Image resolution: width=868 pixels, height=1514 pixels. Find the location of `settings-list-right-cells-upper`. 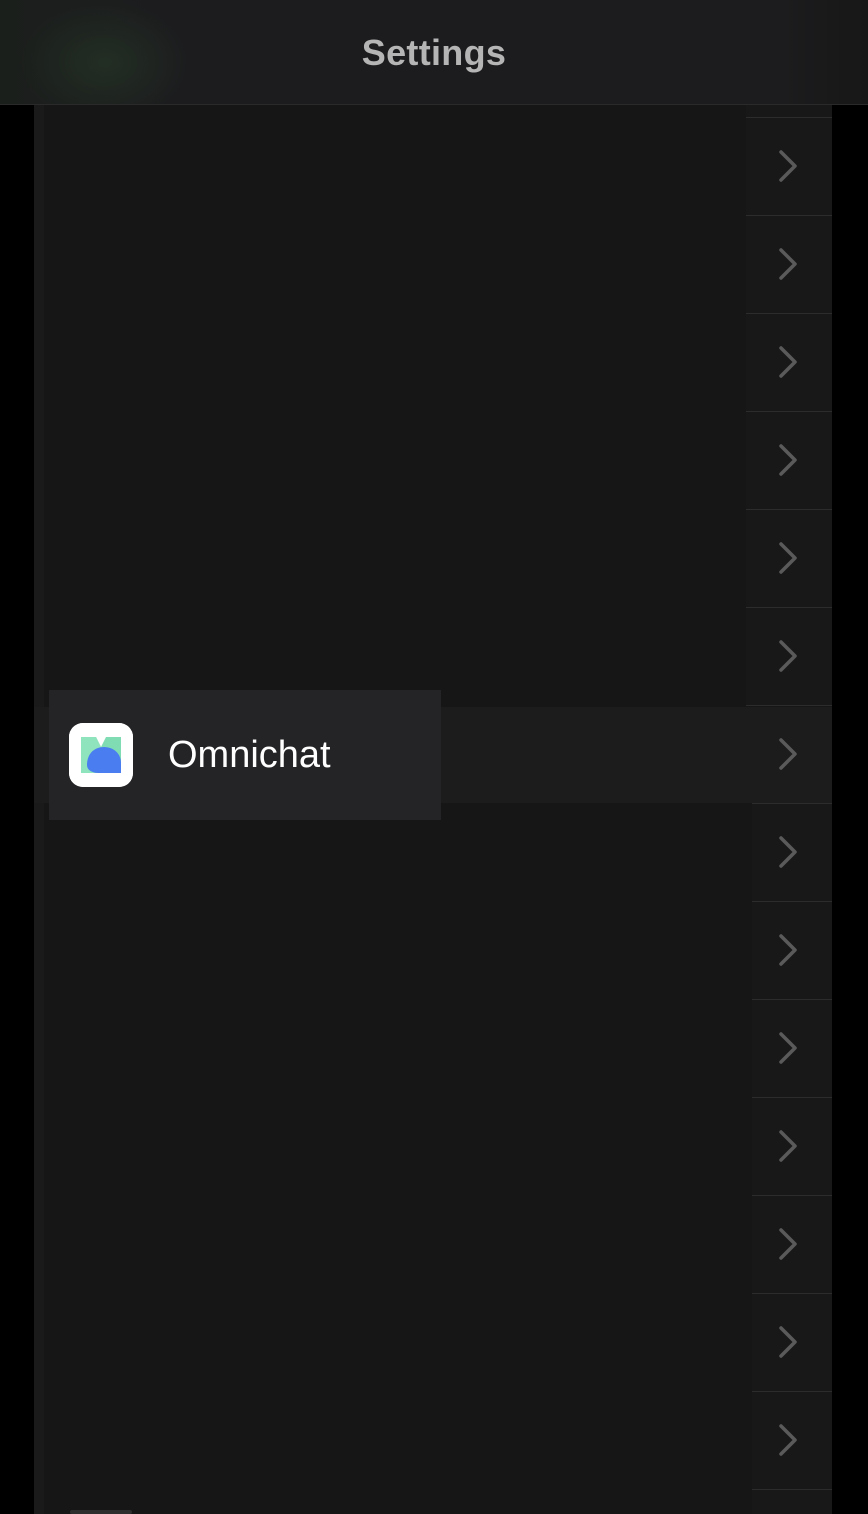

settings-list-right-cells-upper is located at coordinates (789, 405).